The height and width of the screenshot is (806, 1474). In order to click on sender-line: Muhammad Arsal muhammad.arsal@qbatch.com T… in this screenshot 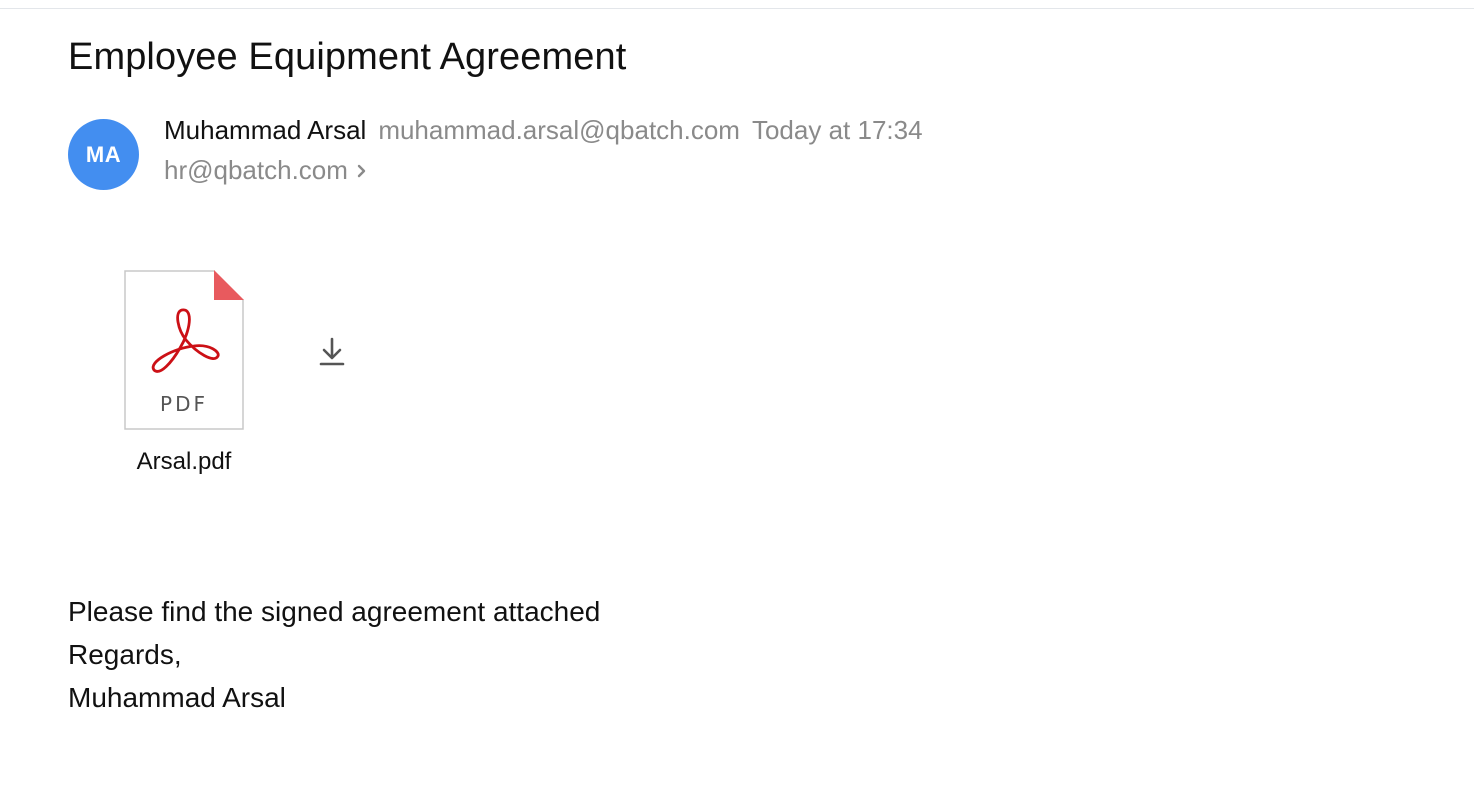, I will do `click(543, 130)`.